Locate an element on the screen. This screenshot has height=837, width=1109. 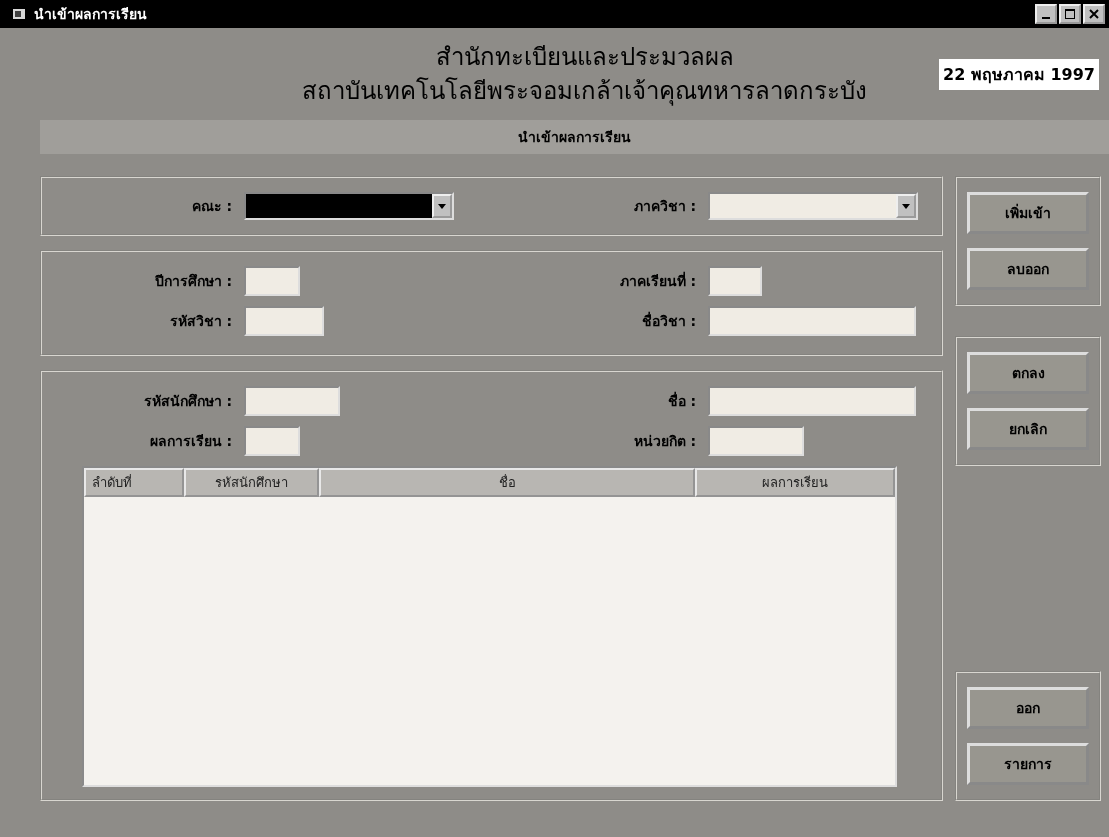
field-label: ผลการเรียน : is located at coordinates (190, 441).